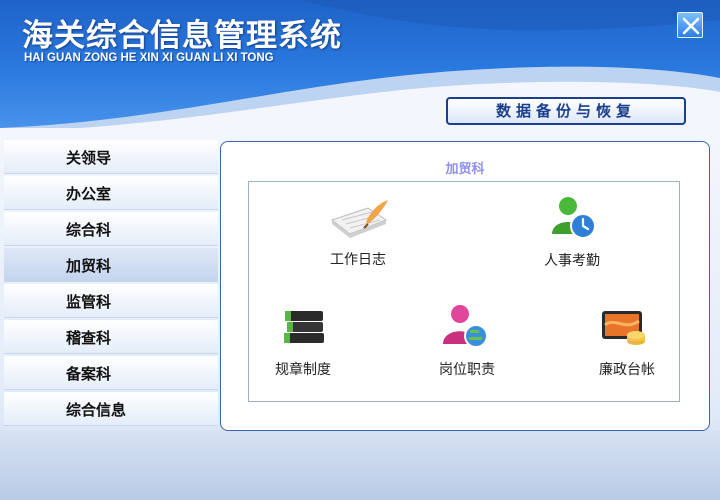 This screenshot has height=500, width=720. I want to click on user-clock-icon, so click(574, 218).